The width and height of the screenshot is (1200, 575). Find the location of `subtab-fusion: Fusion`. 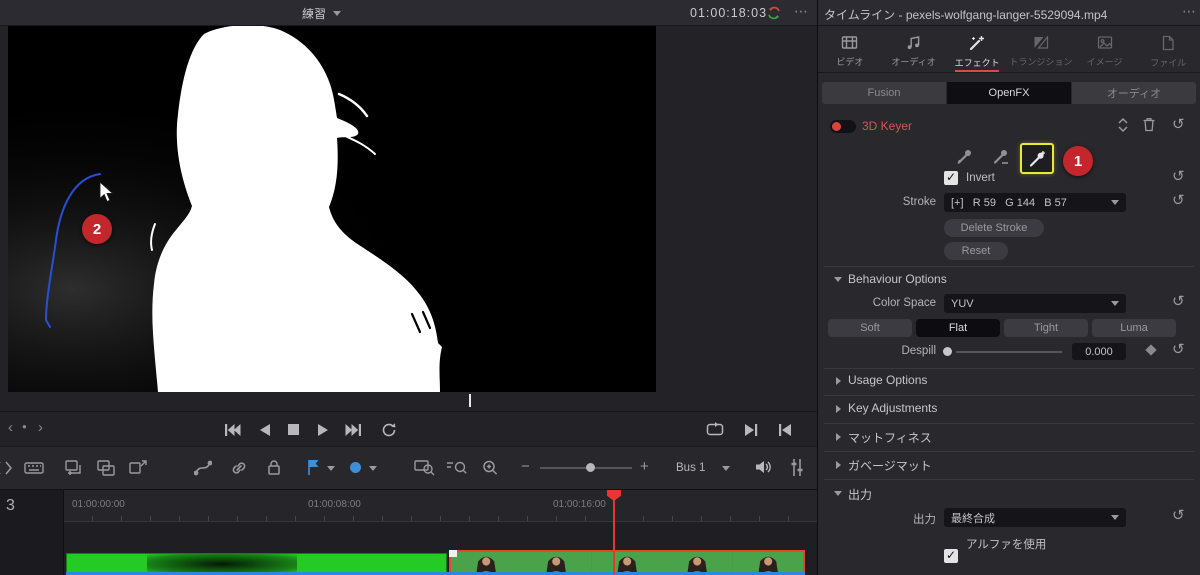

subtab-fusion: Fusion is located at coordinates (884, 93).